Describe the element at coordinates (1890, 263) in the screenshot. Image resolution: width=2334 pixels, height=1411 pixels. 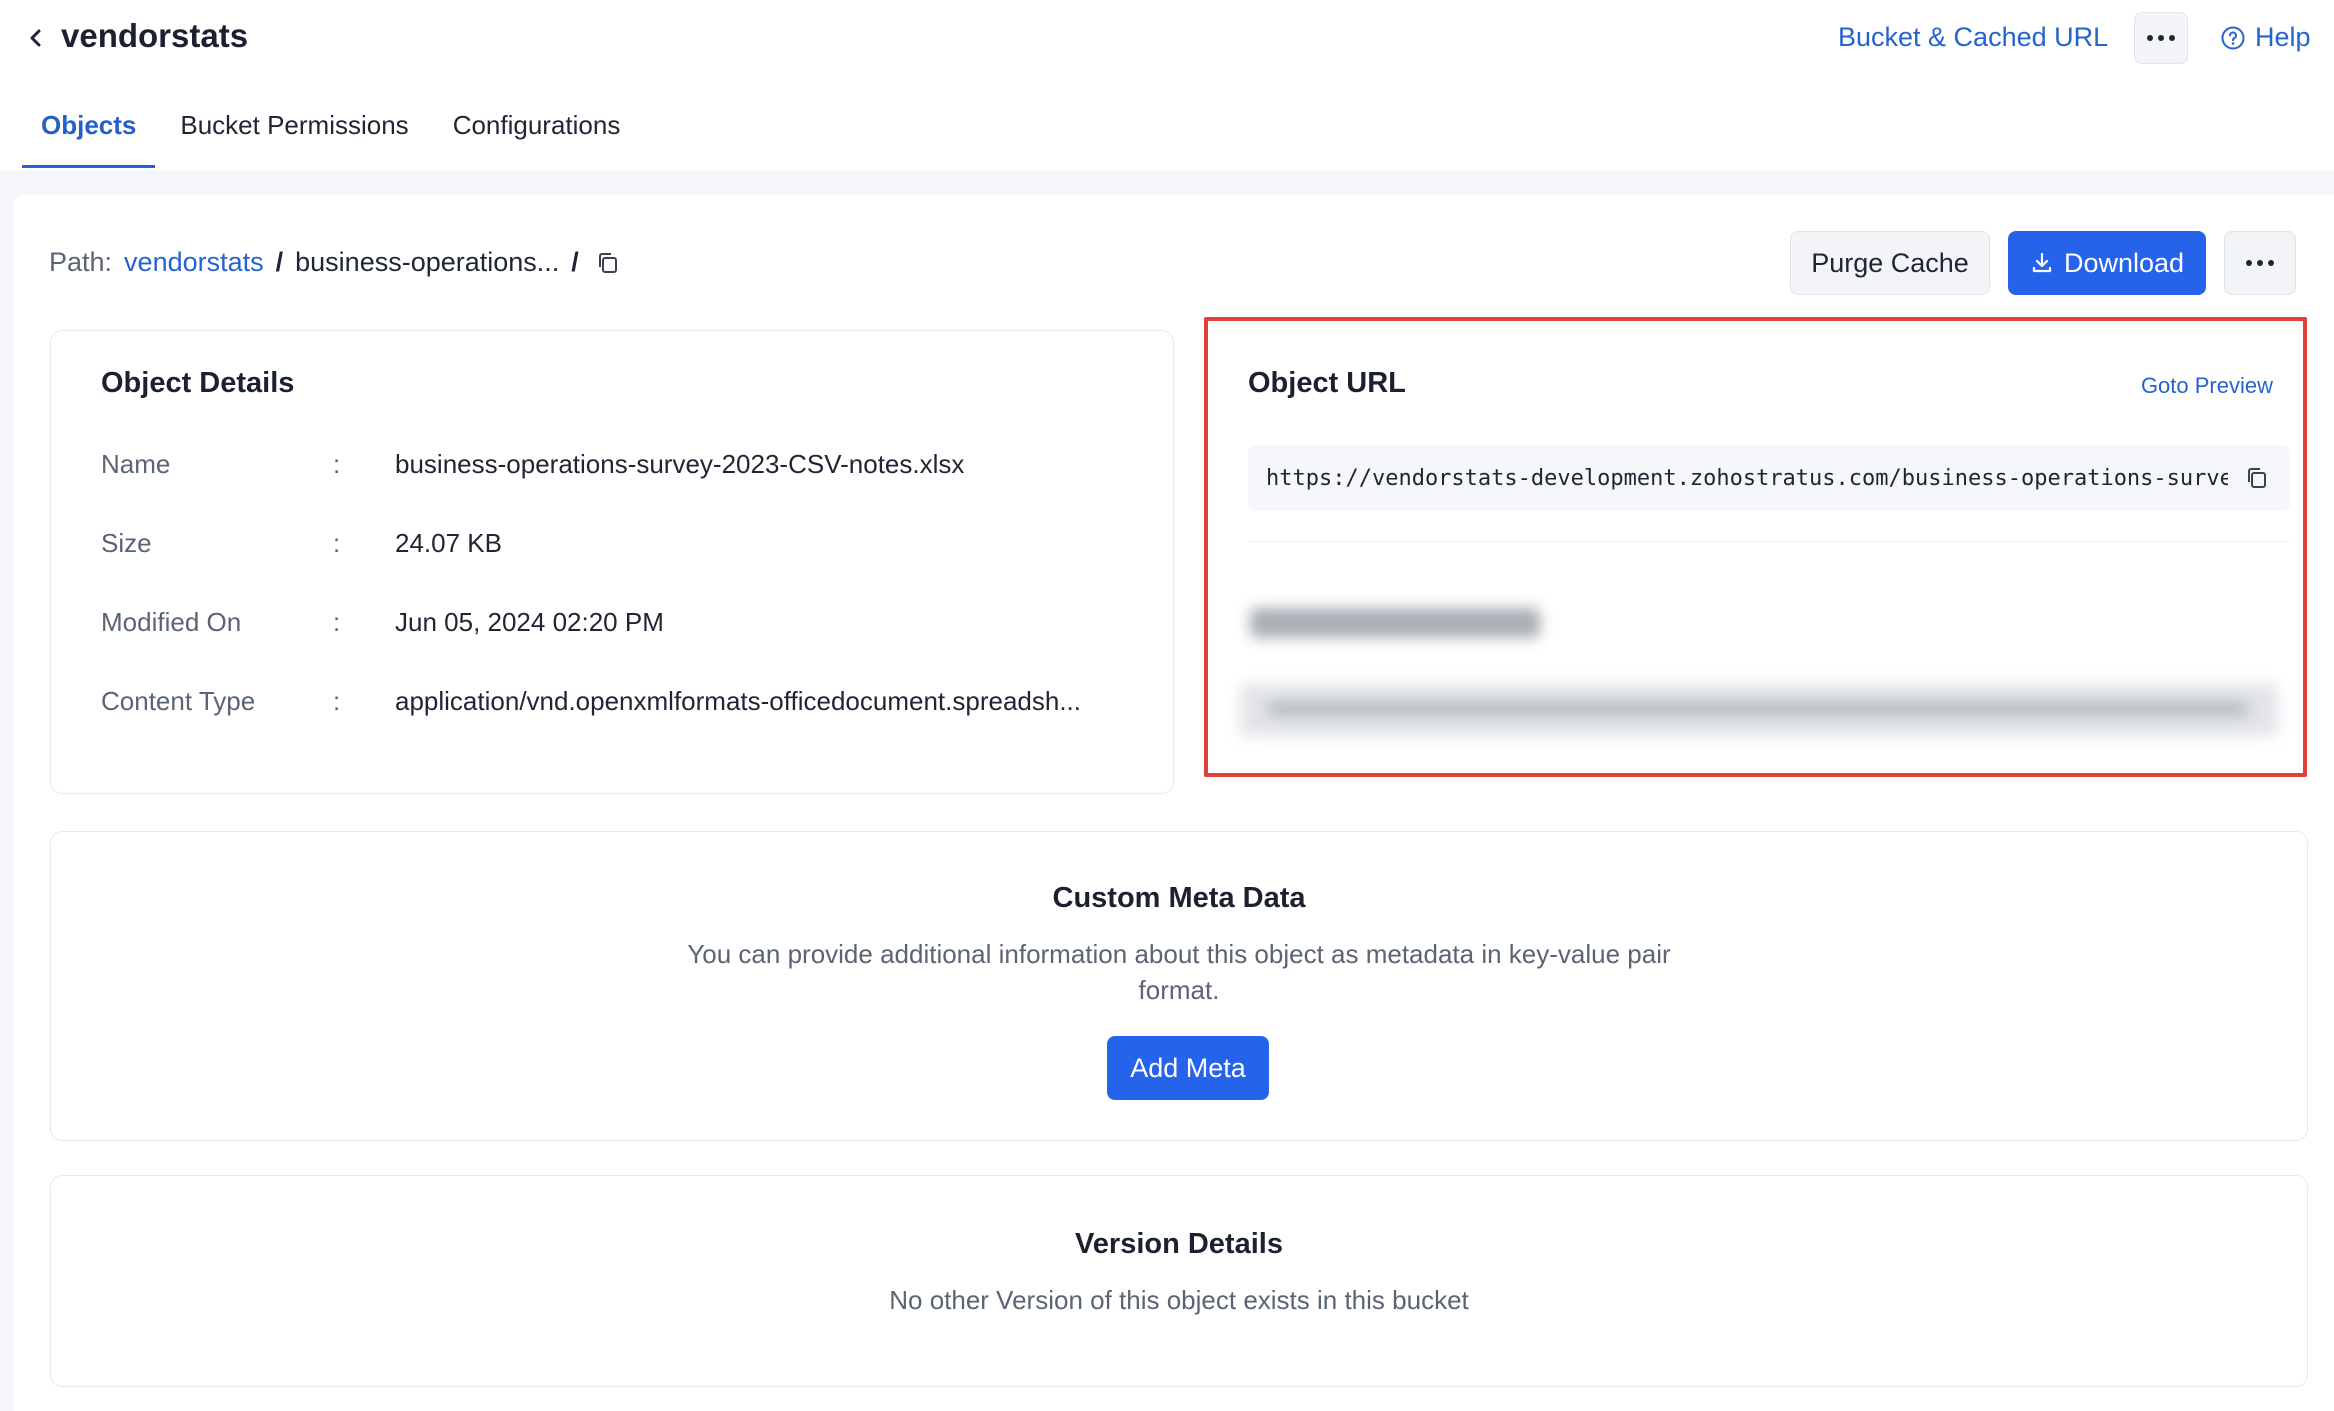
I see `purge-cache-button: Purge Cache` at that location.